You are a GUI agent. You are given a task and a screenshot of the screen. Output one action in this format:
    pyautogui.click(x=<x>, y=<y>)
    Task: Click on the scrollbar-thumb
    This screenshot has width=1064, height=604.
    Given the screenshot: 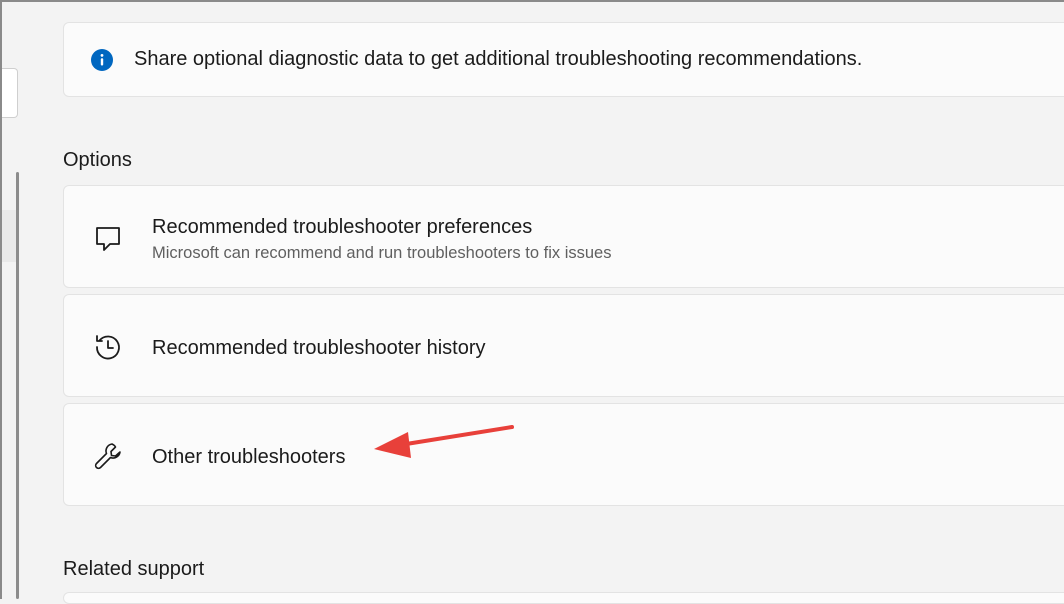 What is the action you would take?
    pyautogui.click(x=17, y=385)
    